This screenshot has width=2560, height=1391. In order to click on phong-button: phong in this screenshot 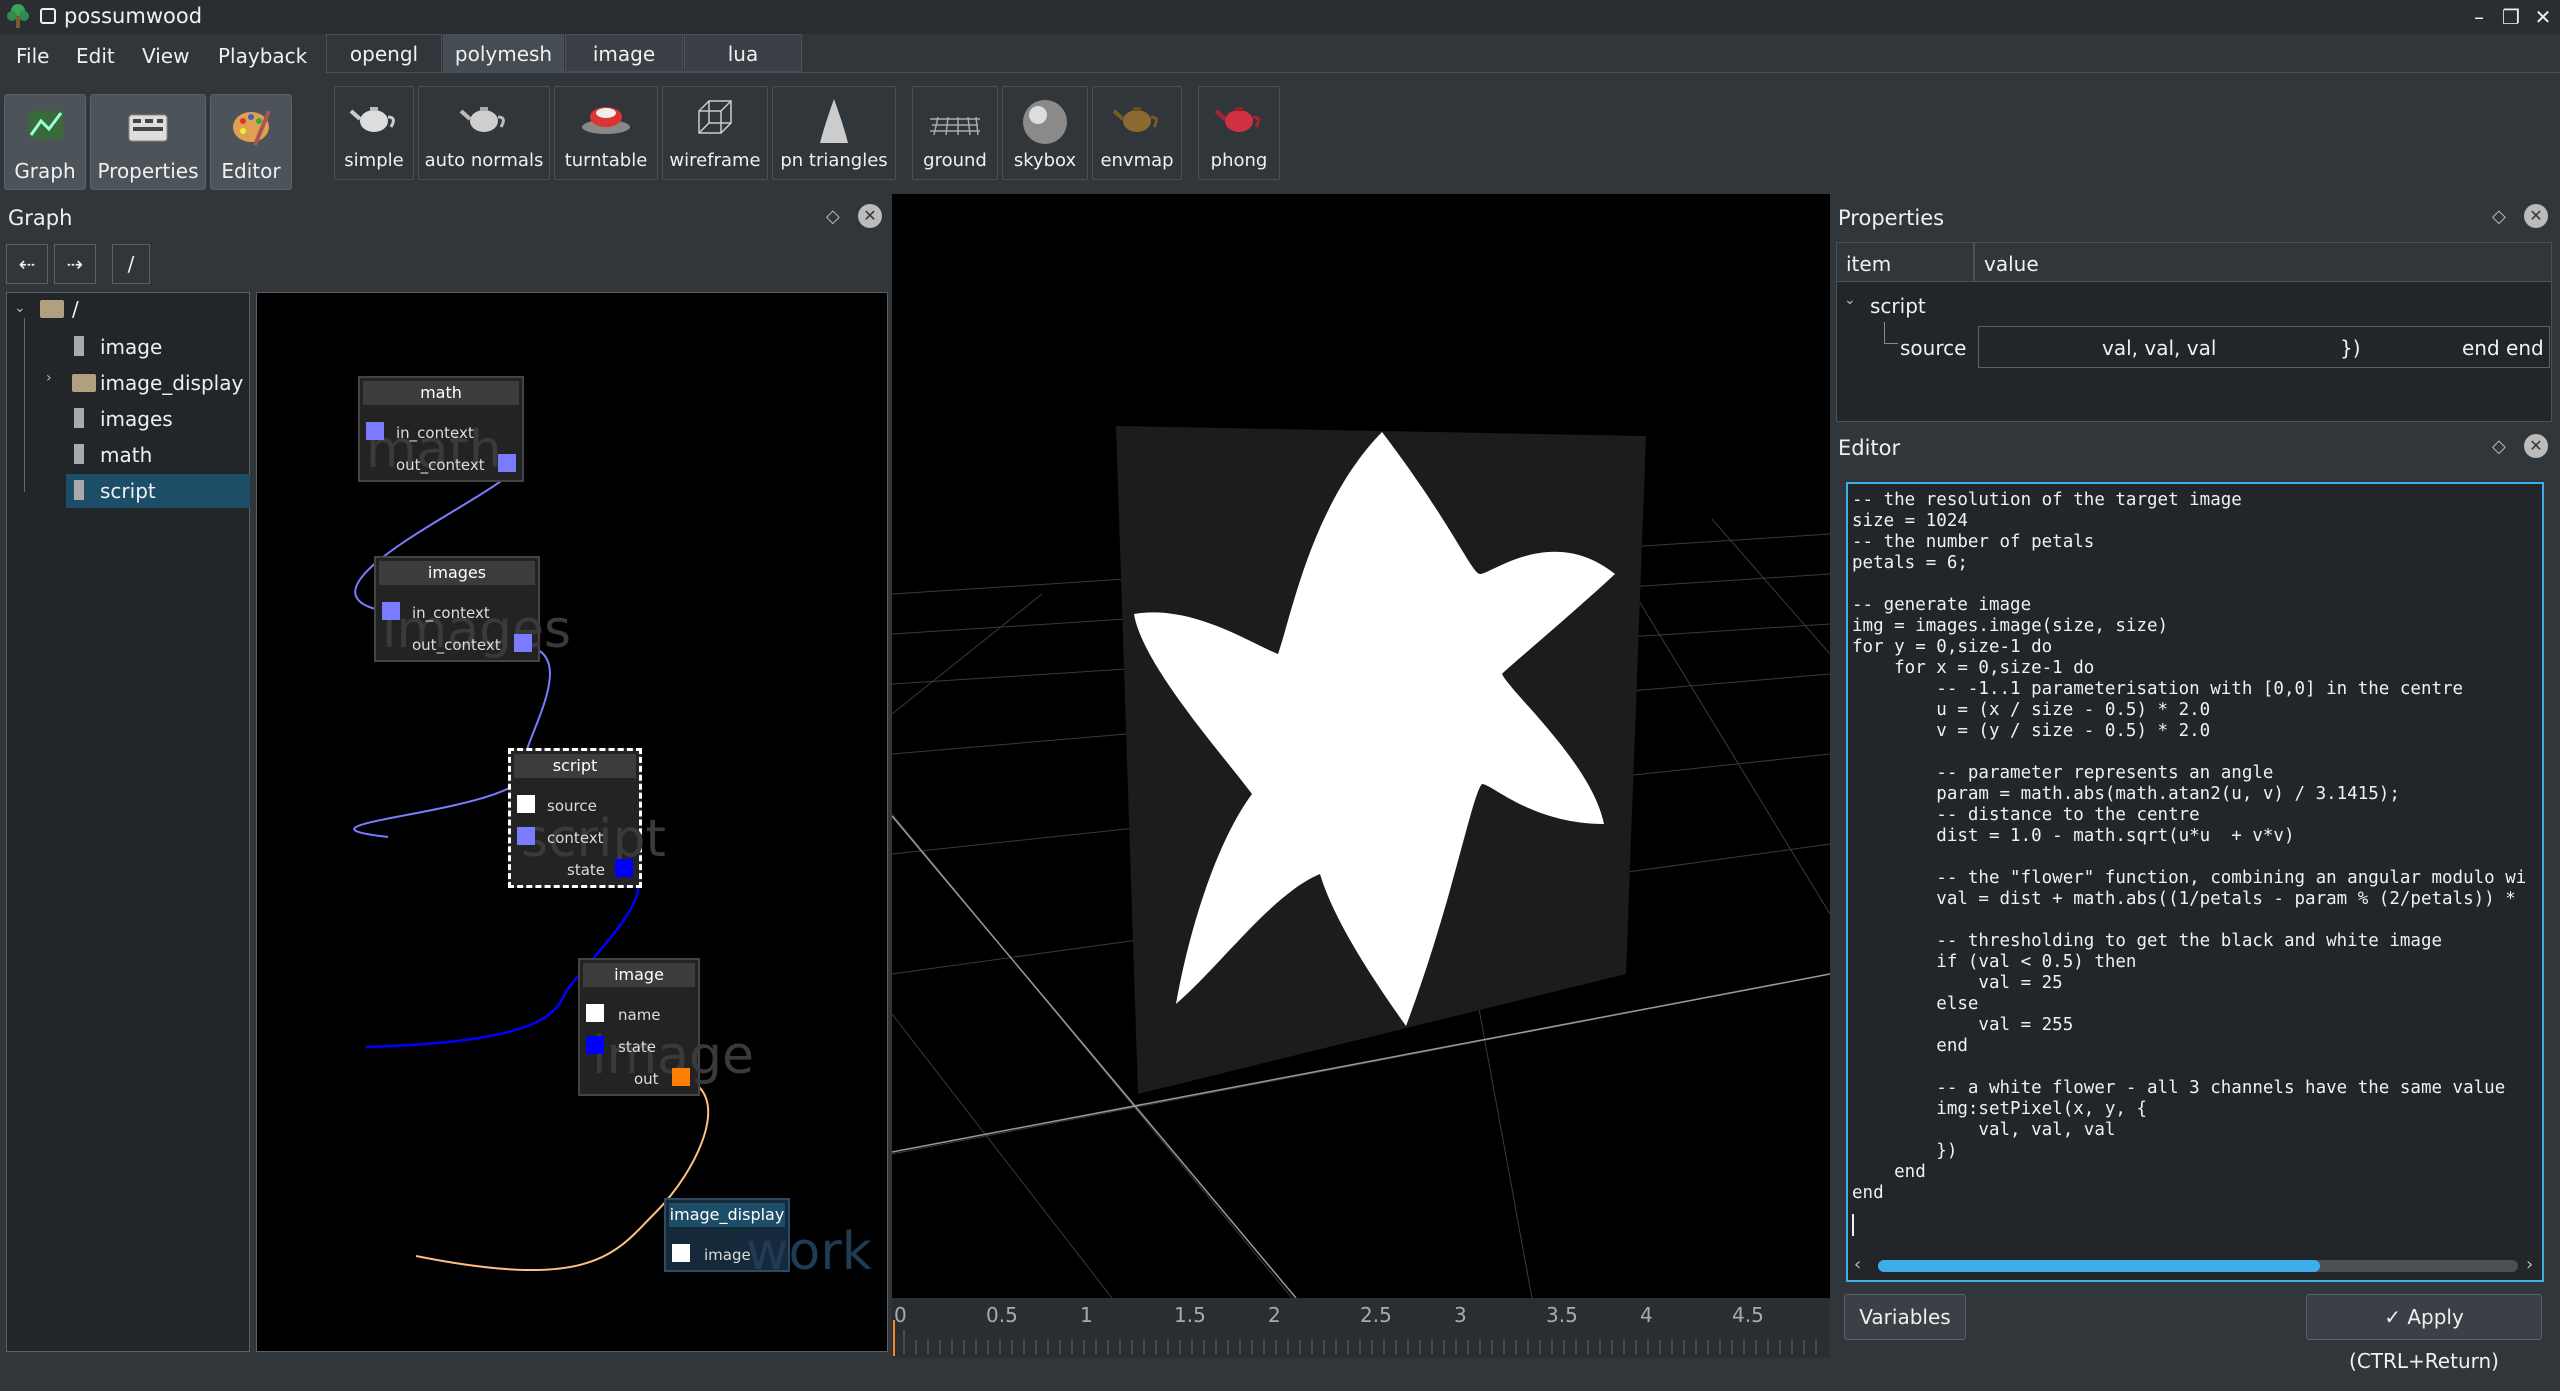, I will do `click(1239, 133)`.